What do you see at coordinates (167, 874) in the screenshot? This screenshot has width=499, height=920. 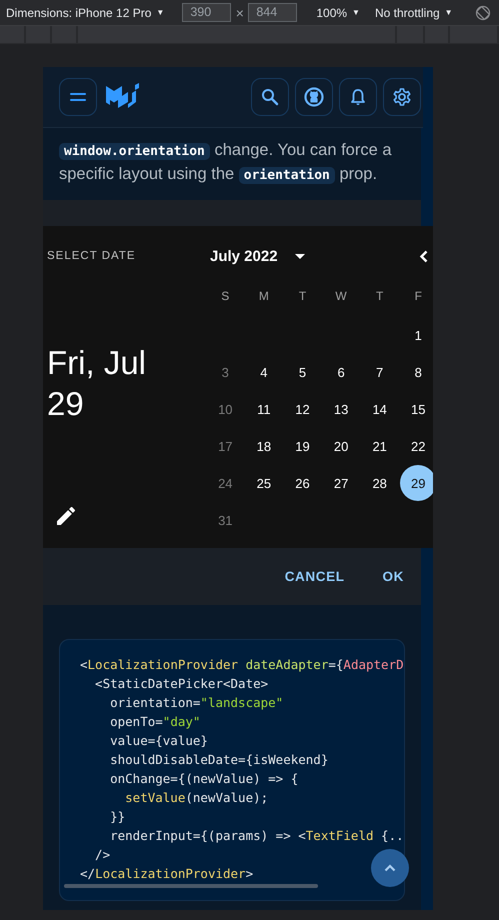 I see `code-line: </LocalizationProvider>` at bounding box center [167, 874].